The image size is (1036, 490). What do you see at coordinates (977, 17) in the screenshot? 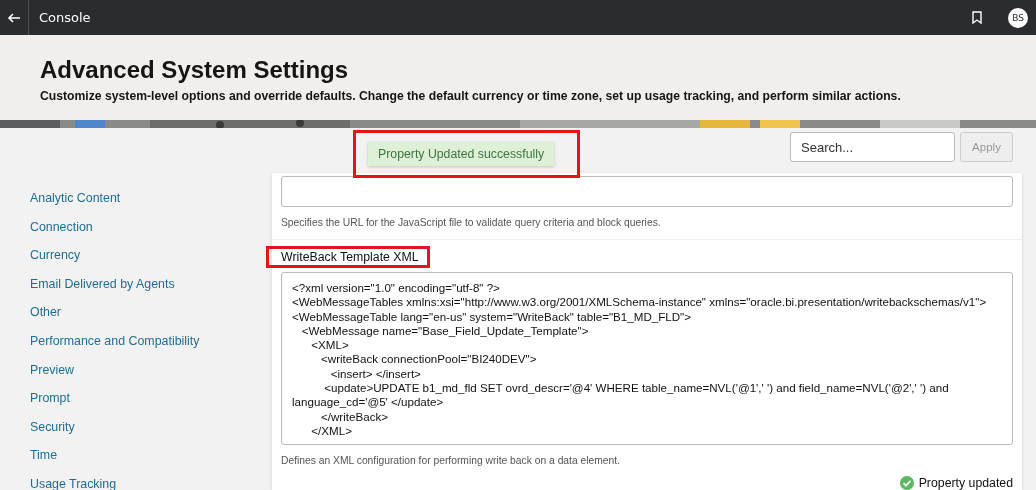
I see `bookmark-icon` at bounding box center [977, 17].